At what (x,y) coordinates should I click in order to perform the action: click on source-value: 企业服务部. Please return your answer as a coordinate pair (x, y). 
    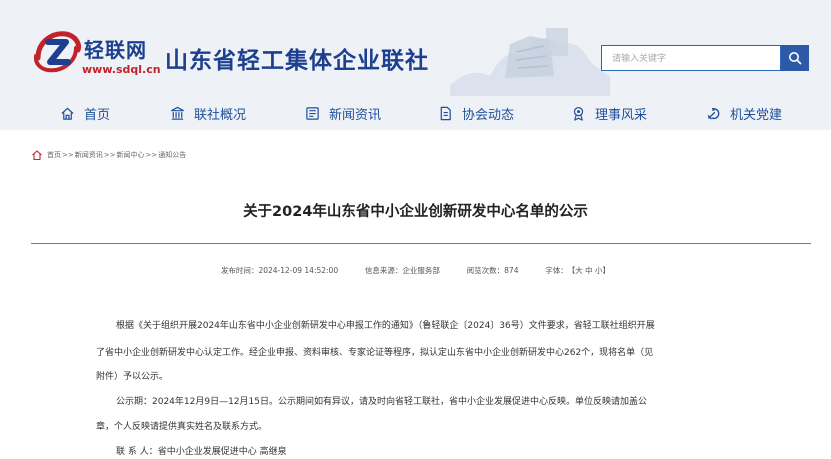
    Looking at the image, I should click on (421, 270).